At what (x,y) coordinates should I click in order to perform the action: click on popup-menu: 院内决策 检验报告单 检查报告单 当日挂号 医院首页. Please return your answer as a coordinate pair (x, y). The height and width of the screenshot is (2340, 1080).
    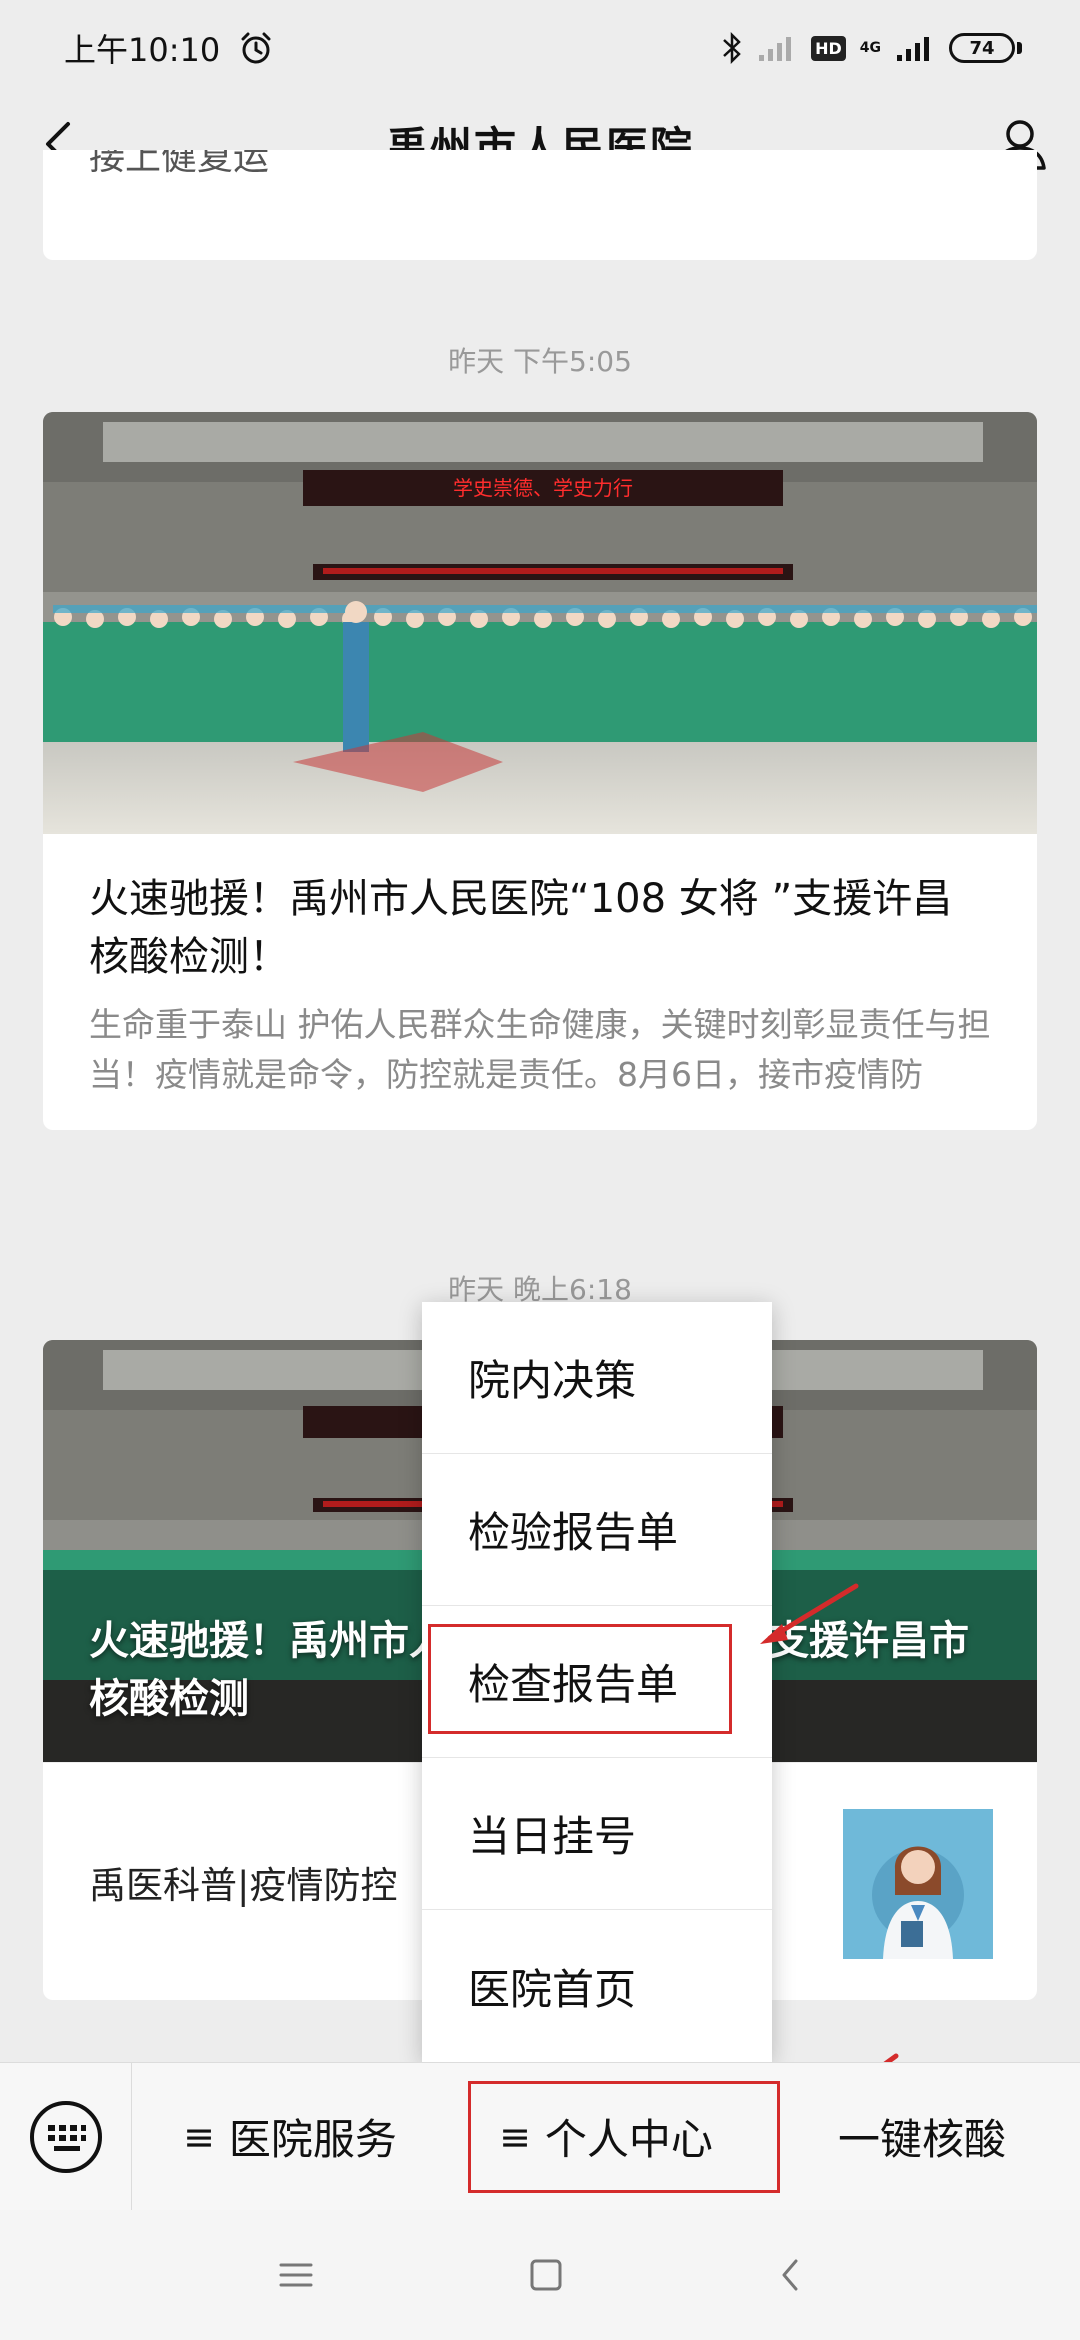
    Looking at the image, I should click on (597, 1682).